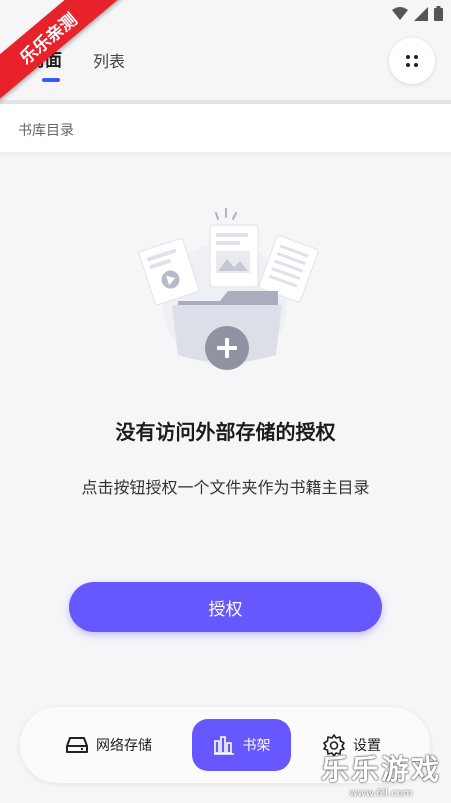  I want to click on watermark-text: 乐乐游戏, so click(380, 769).